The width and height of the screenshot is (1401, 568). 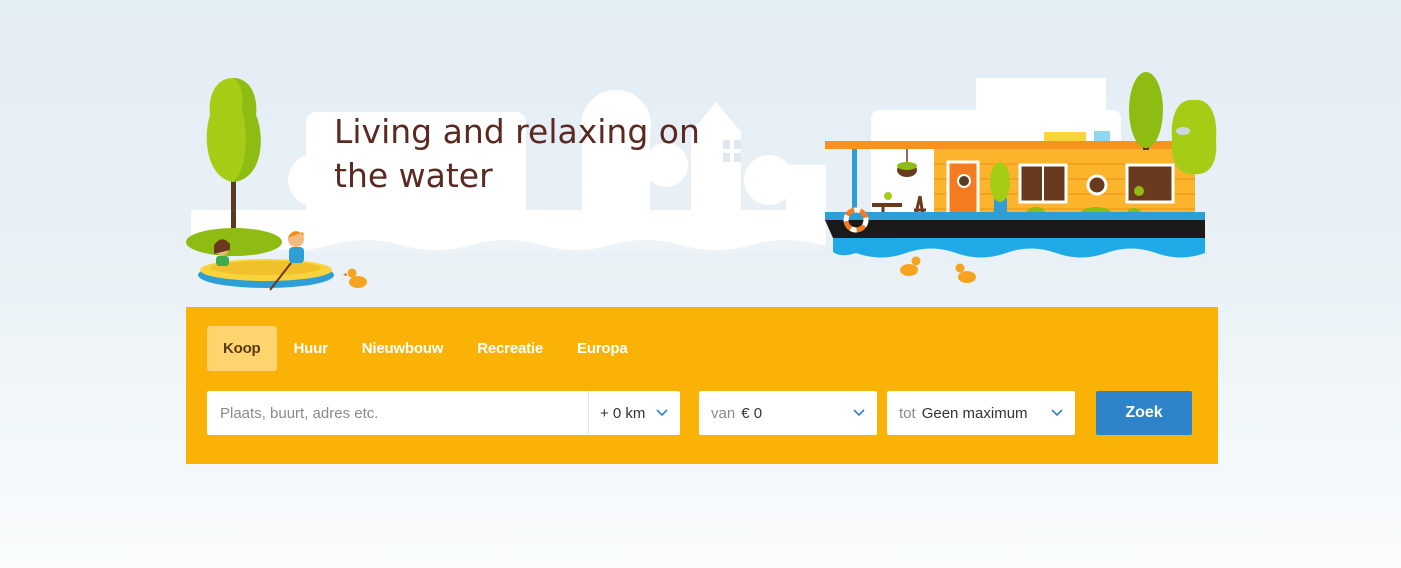 I want to click on tab-koop: Koop, so click(x=242, y=348).